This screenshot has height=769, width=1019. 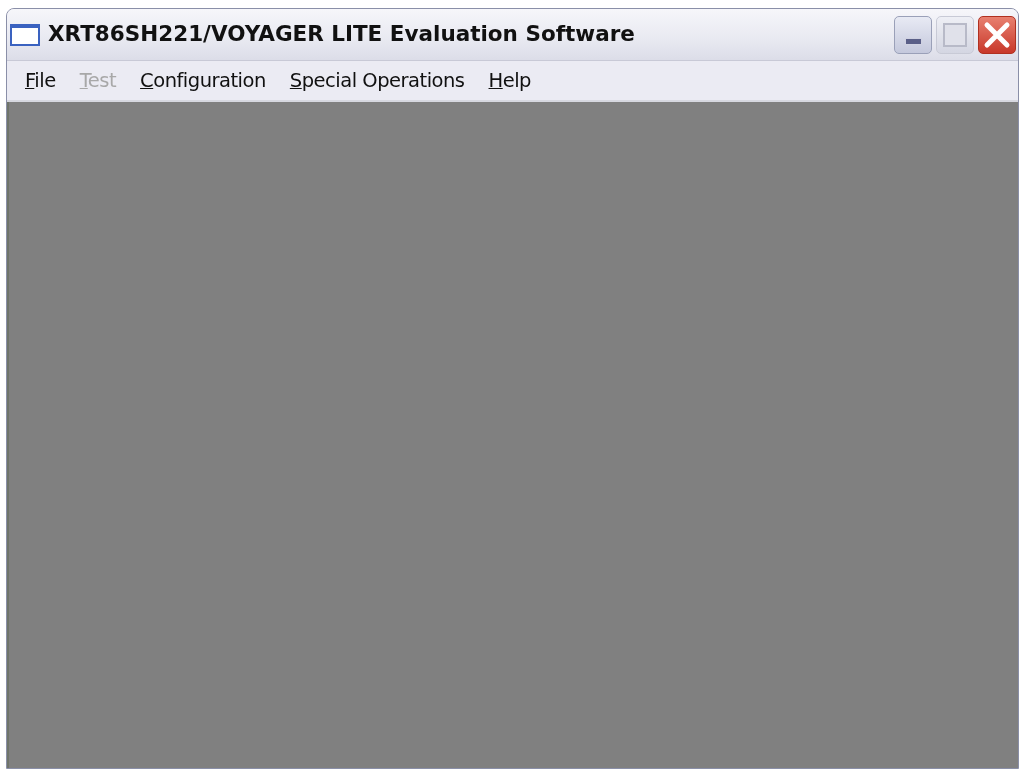 I want to click on window-title: XRT86SH221/VOYAGER LITE Evaluation Software, so click(x=341, y=34).